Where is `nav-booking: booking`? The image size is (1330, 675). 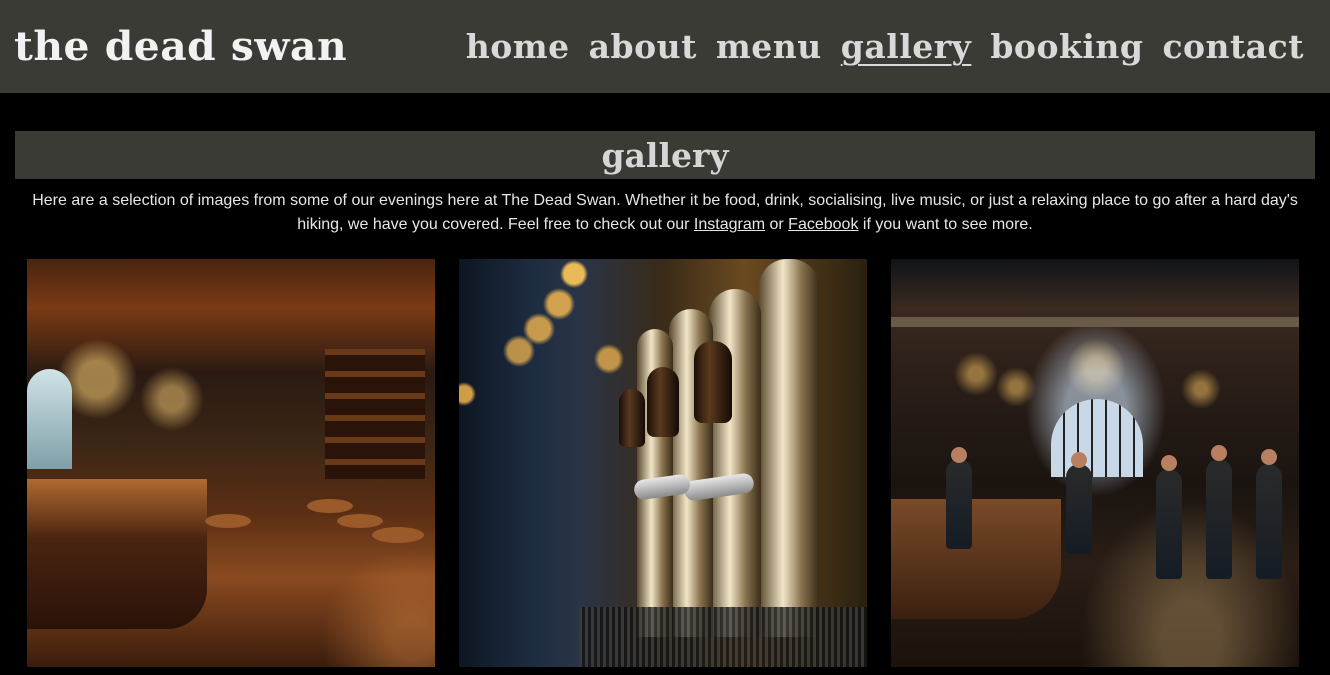 nav-booking: booking is located at coordinates (1066, 46).